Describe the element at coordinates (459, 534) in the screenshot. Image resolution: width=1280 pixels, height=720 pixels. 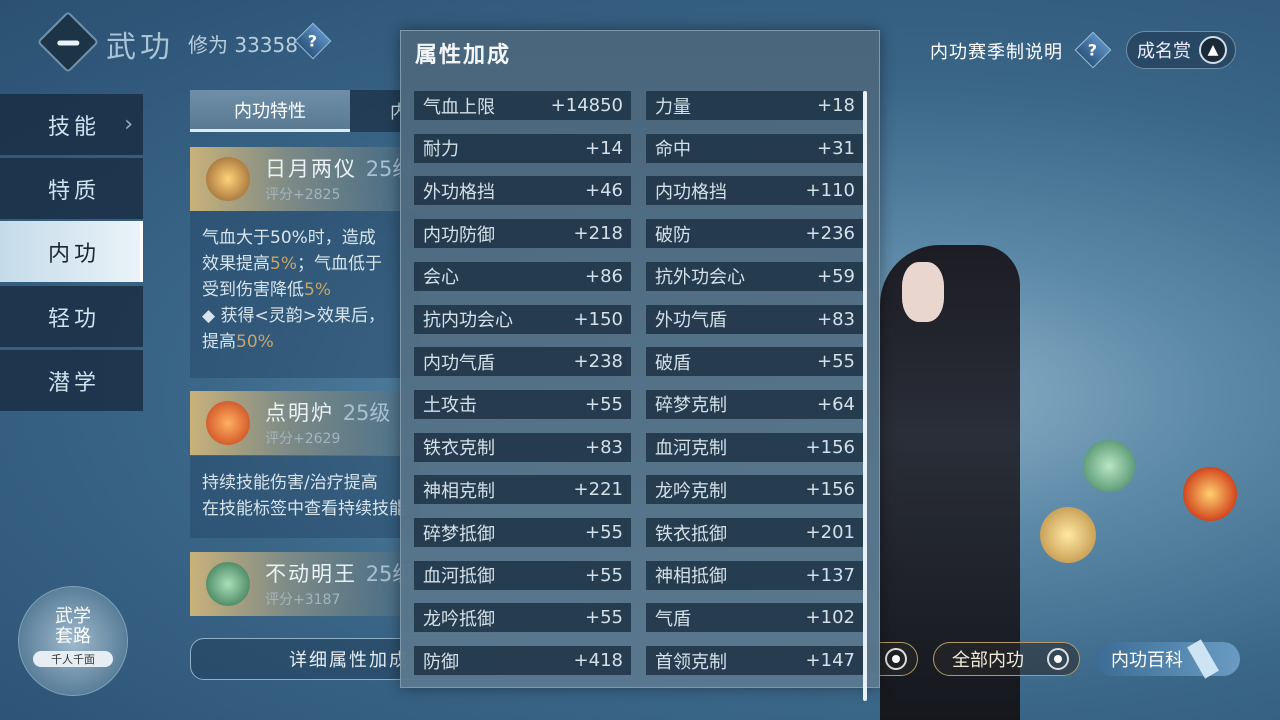
I see `stat-name: 碎梦抵御` at that location.